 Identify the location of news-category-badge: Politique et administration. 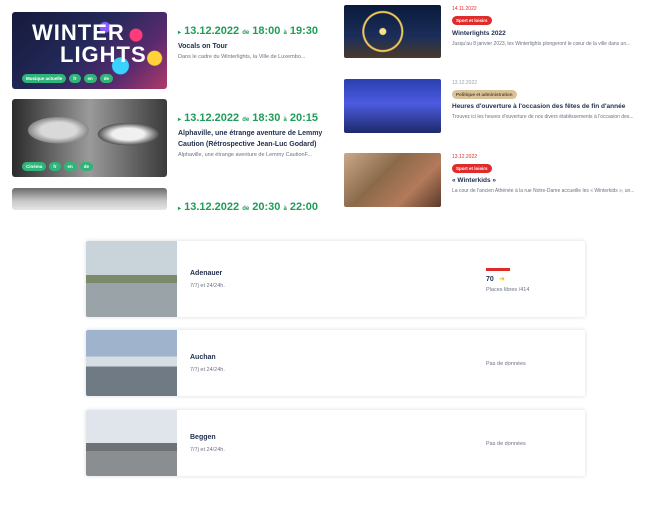
(484, 94).